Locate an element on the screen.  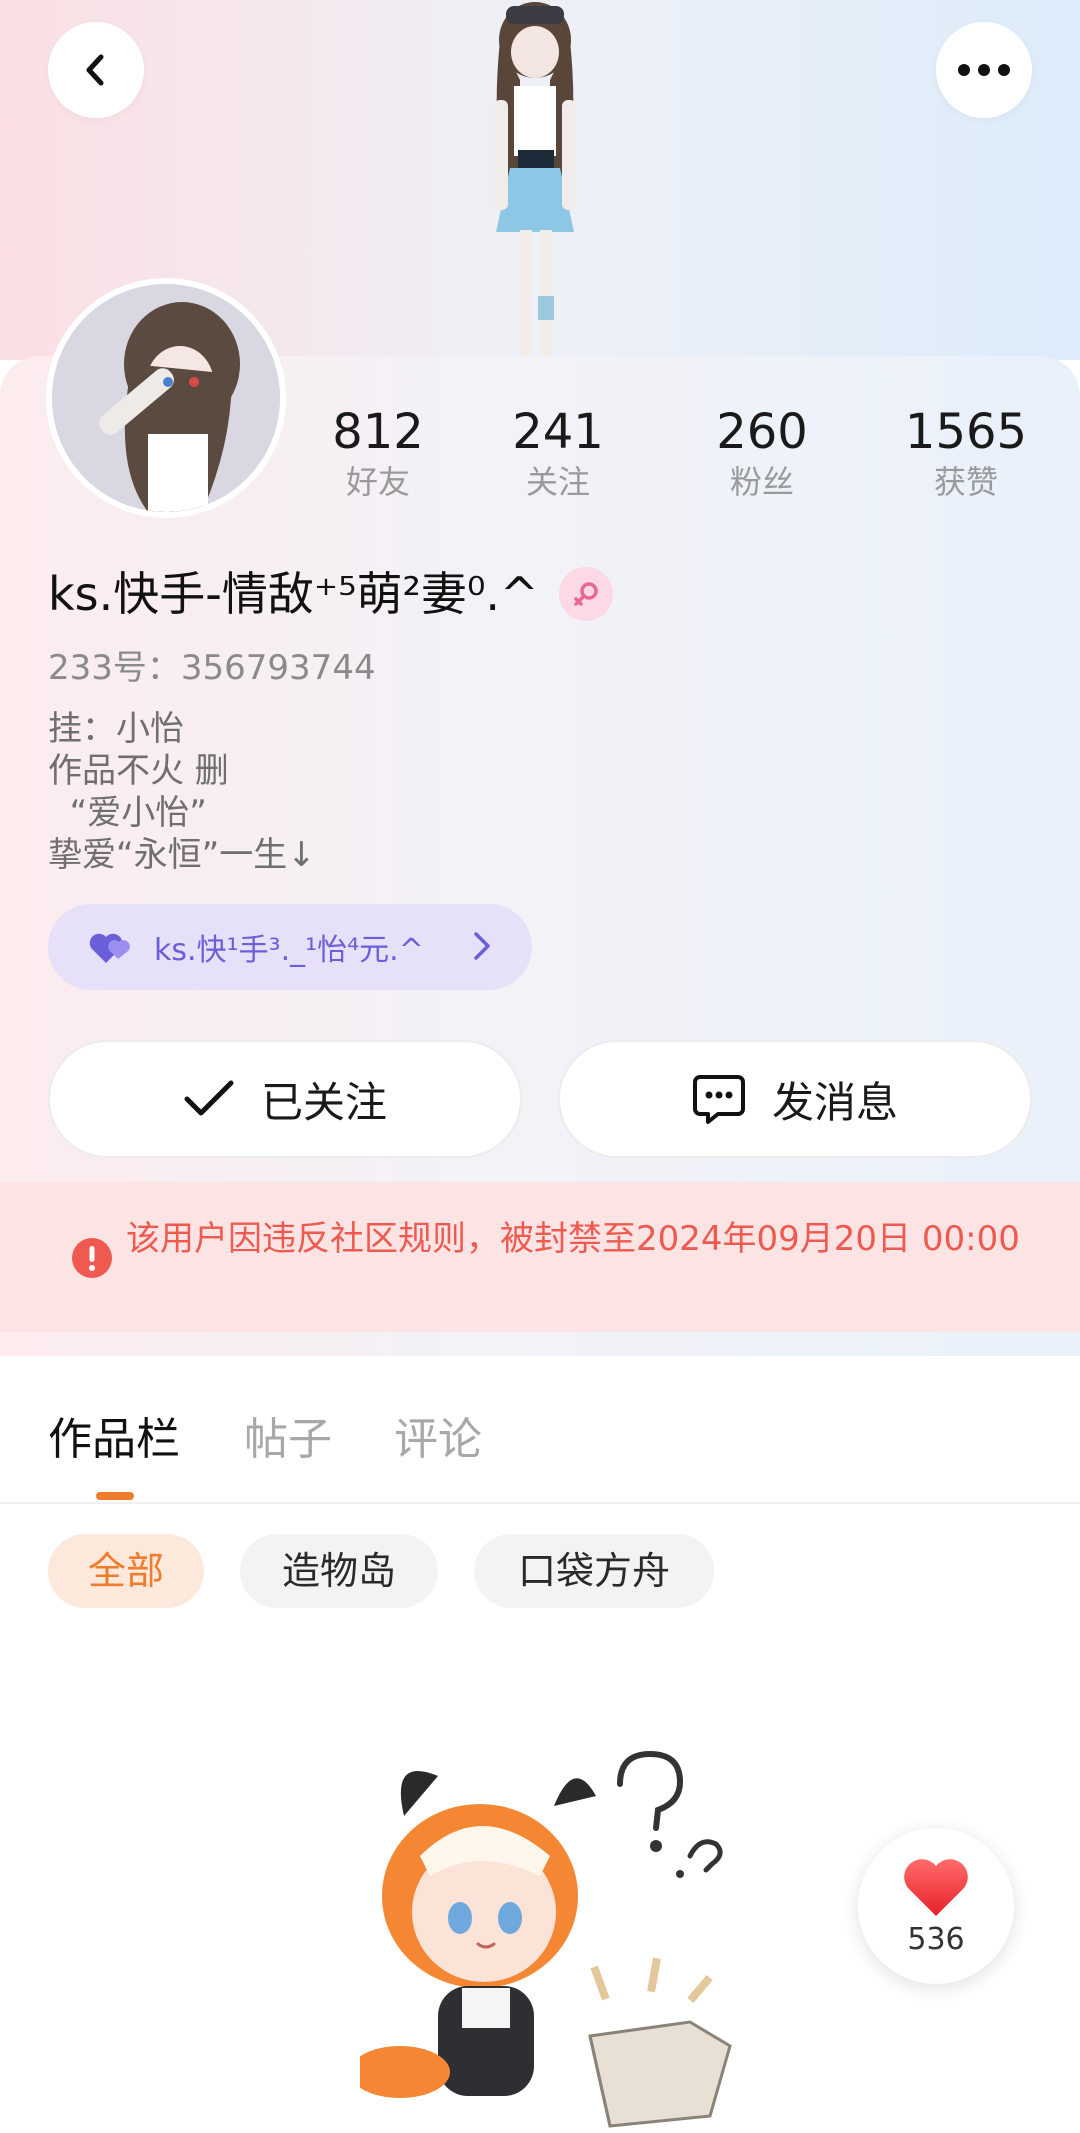
double-heart-icon is located at coordinates (109, 948).